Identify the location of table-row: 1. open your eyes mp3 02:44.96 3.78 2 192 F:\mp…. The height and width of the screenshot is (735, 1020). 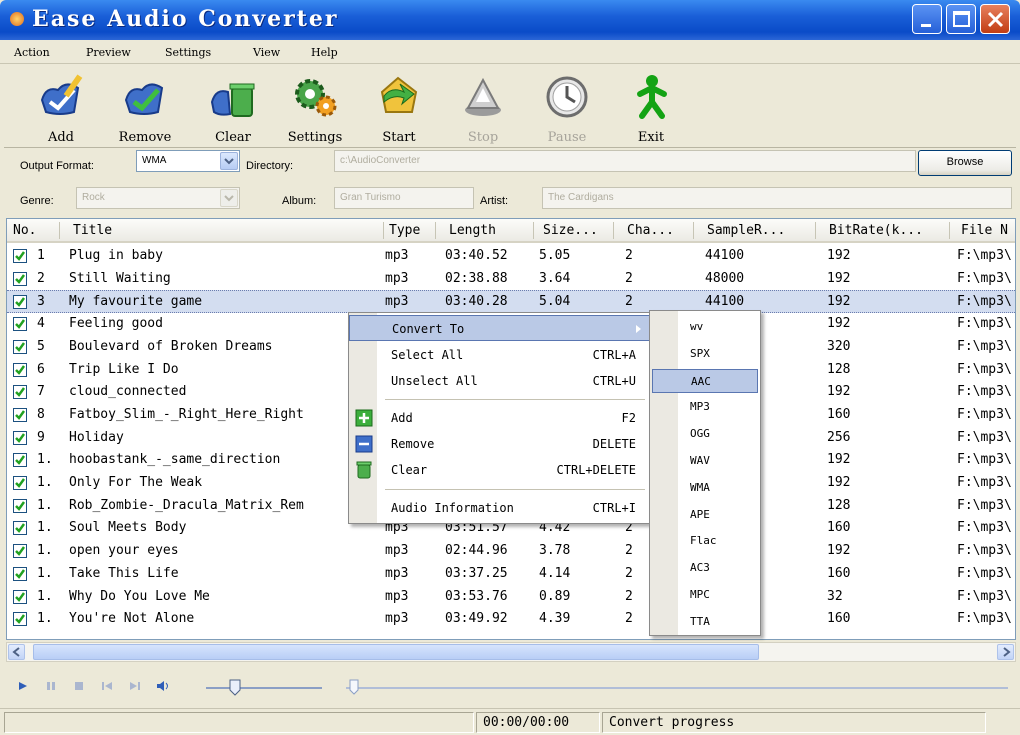
(511, 551).